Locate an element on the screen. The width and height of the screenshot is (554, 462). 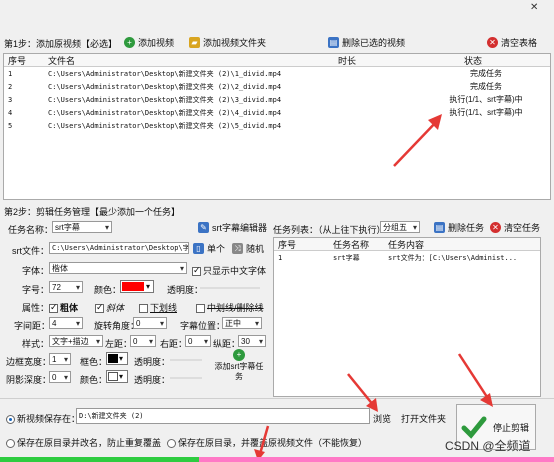
add-folder-button: ▰ 添加视频文件夹 is located at coordinates (227, 42).